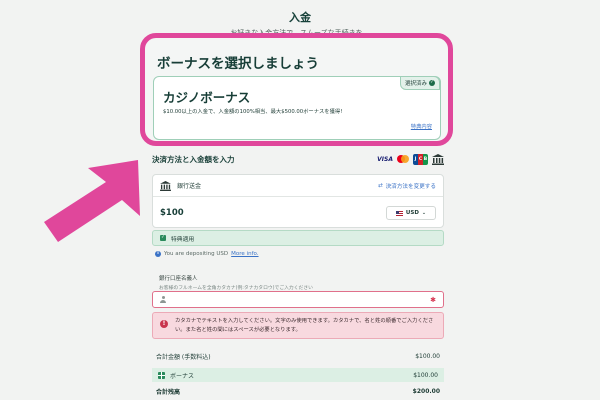 Image resolution: width=600 pixels, height=400 pixels. I want to click on account-holder-label: 銀行口座名義人, so click(178, 279).